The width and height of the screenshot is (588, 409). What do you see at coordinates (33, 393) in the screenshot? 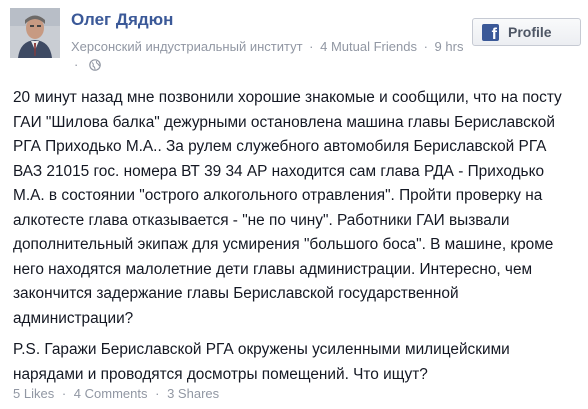
I see `likes-link: 5 Likes` at bounding box center [33, 393].